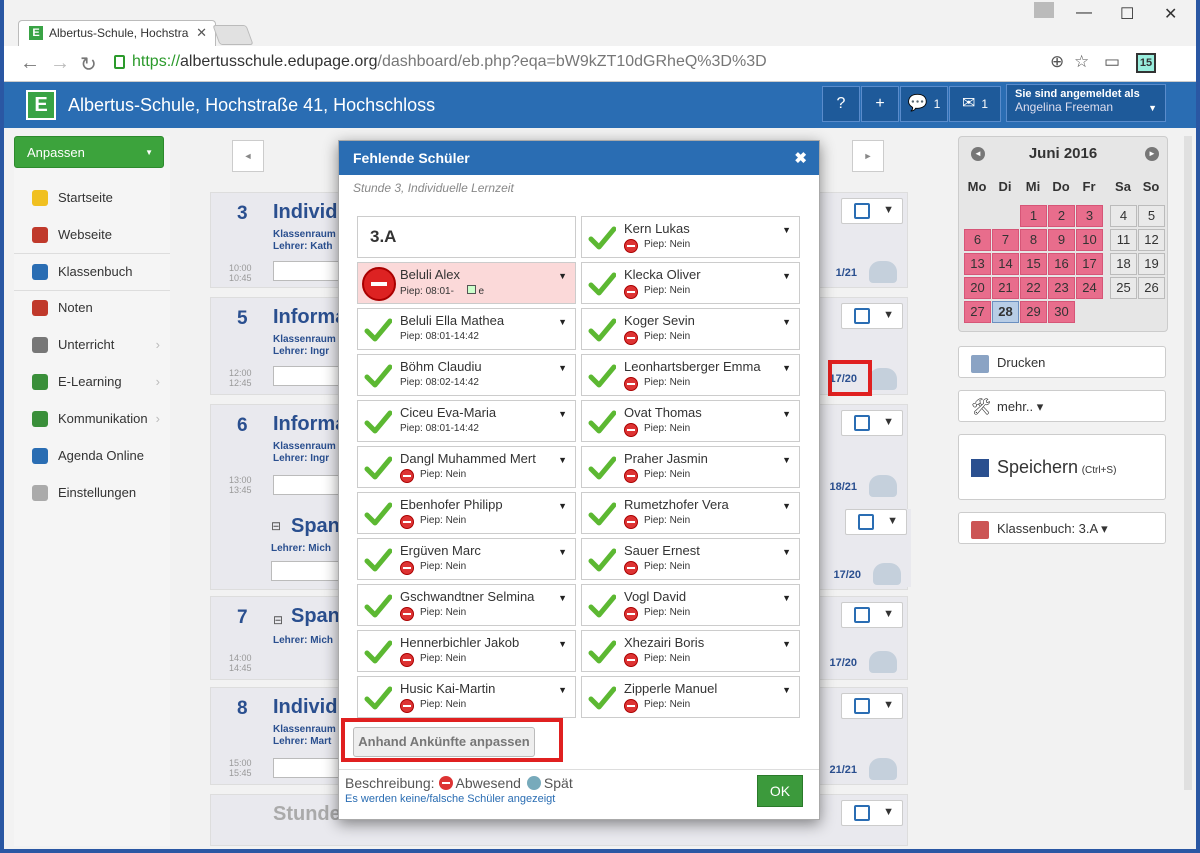  What do you see at coordinates (1005, 240) in the screenshot?
I see `calendar-day: 7` at bounding box center [1005, 240].